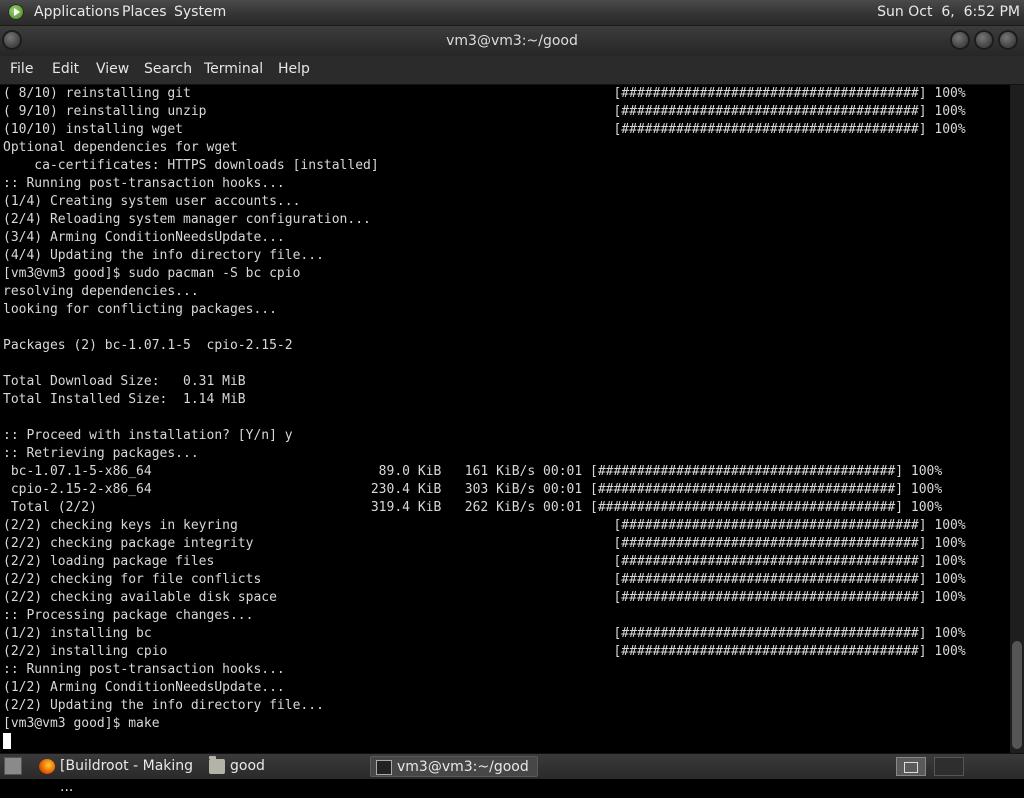 Image resolution: width=1024 pixels, height=798 pixels. Describe the element at coordinates (284, 766) in the screenshot. I see `taskbar-item-folder: good` at that location.